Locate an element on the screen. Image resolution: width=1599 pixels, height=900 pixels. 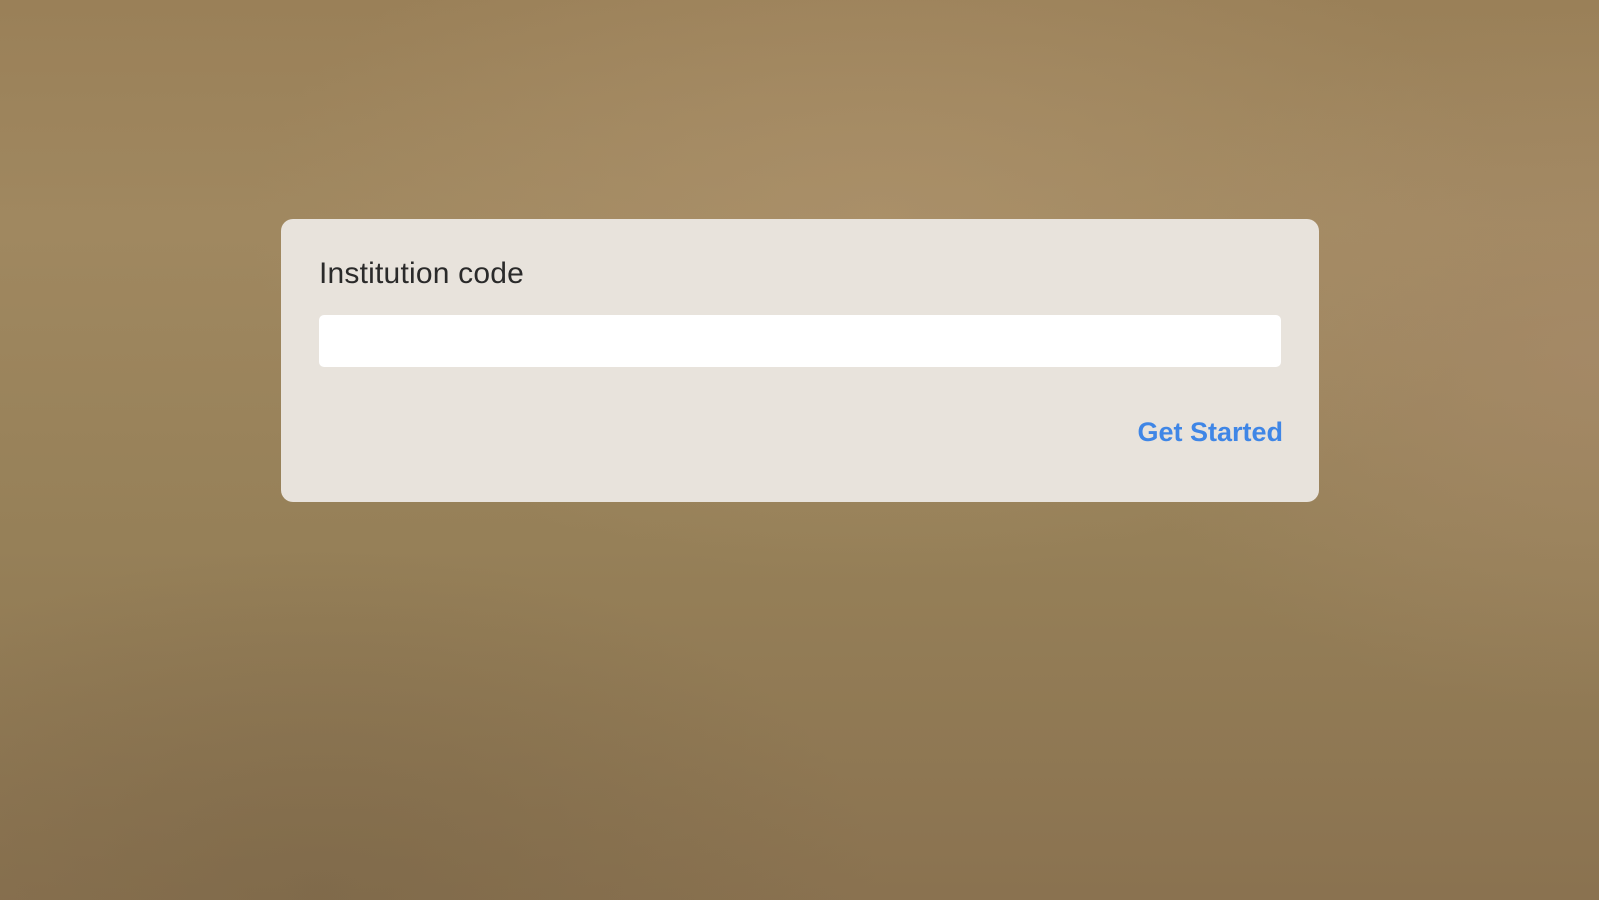
institution-code-input is located at coordinates (800, 341).